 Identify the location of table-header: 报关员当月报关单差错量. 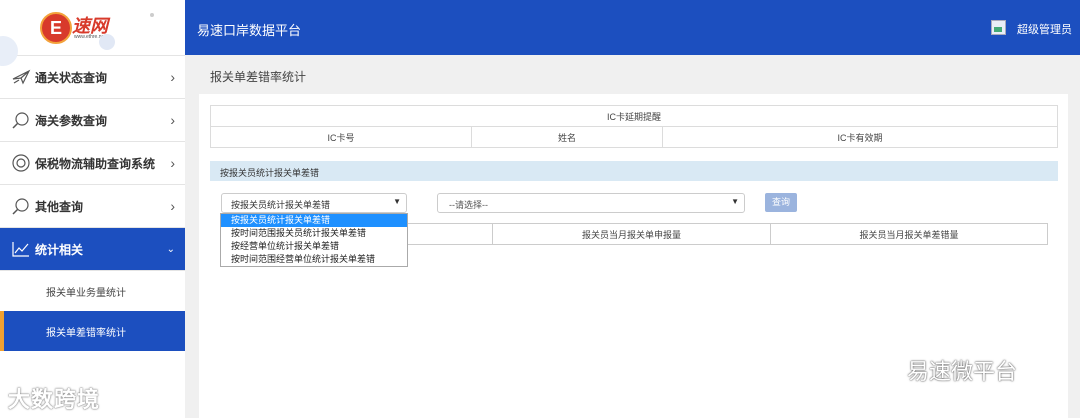
(909, 234).